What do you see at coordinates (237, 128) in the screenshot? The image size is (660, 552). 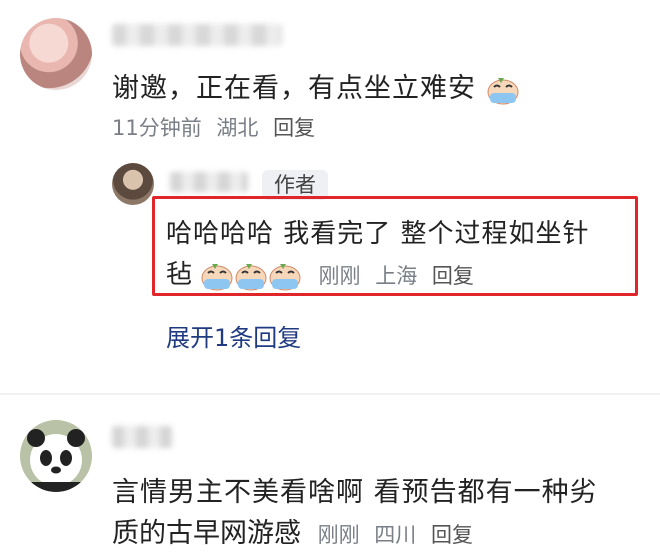 I see `comment-location: 湖北` at bounding box center [237, 128].